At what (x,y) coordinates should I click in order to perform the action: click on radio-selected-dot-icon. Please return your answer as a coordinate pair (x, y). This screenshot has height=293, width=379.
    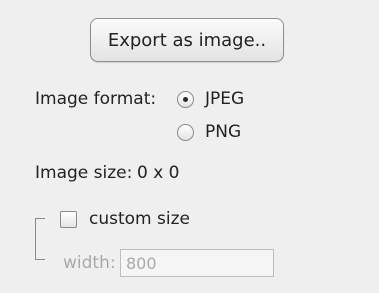
    Looking at the image, I should click on (185, 99).